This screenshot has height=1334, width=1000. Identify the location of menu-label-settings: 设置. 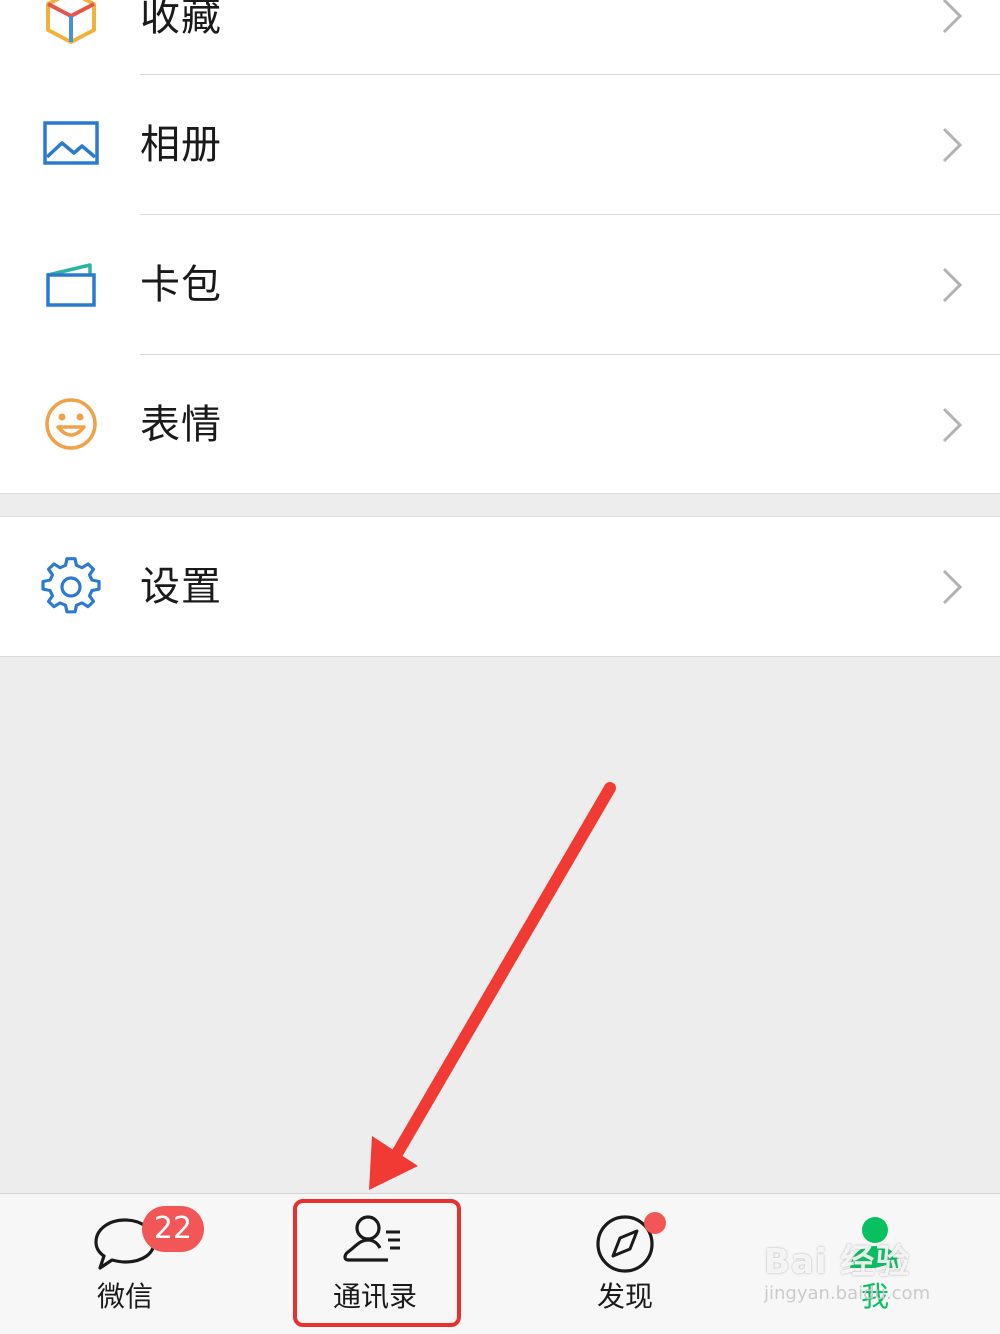
(181, 587).